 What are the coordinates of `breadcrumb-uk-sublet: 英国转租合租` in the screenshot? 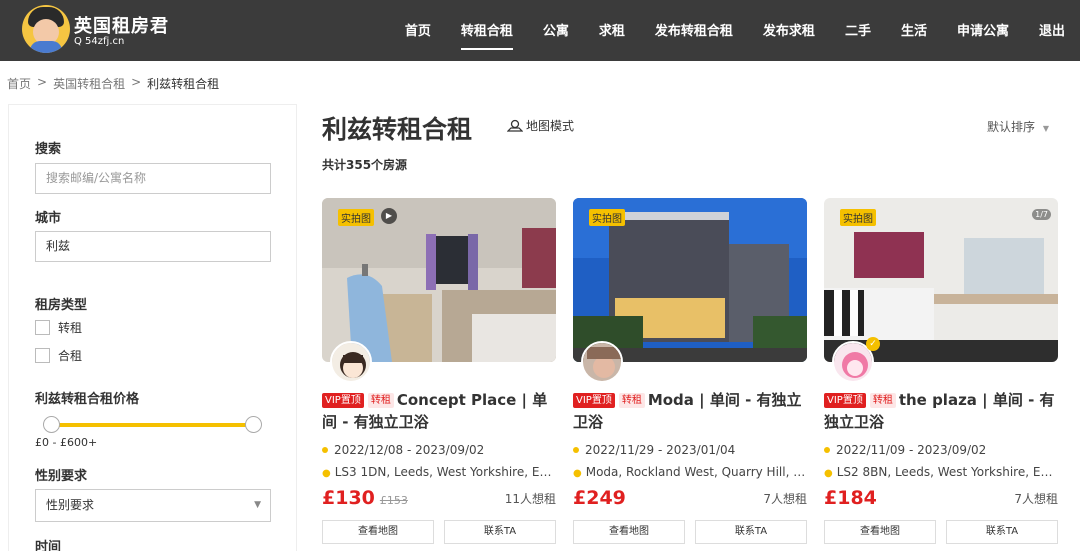 It's located at (89, 83).